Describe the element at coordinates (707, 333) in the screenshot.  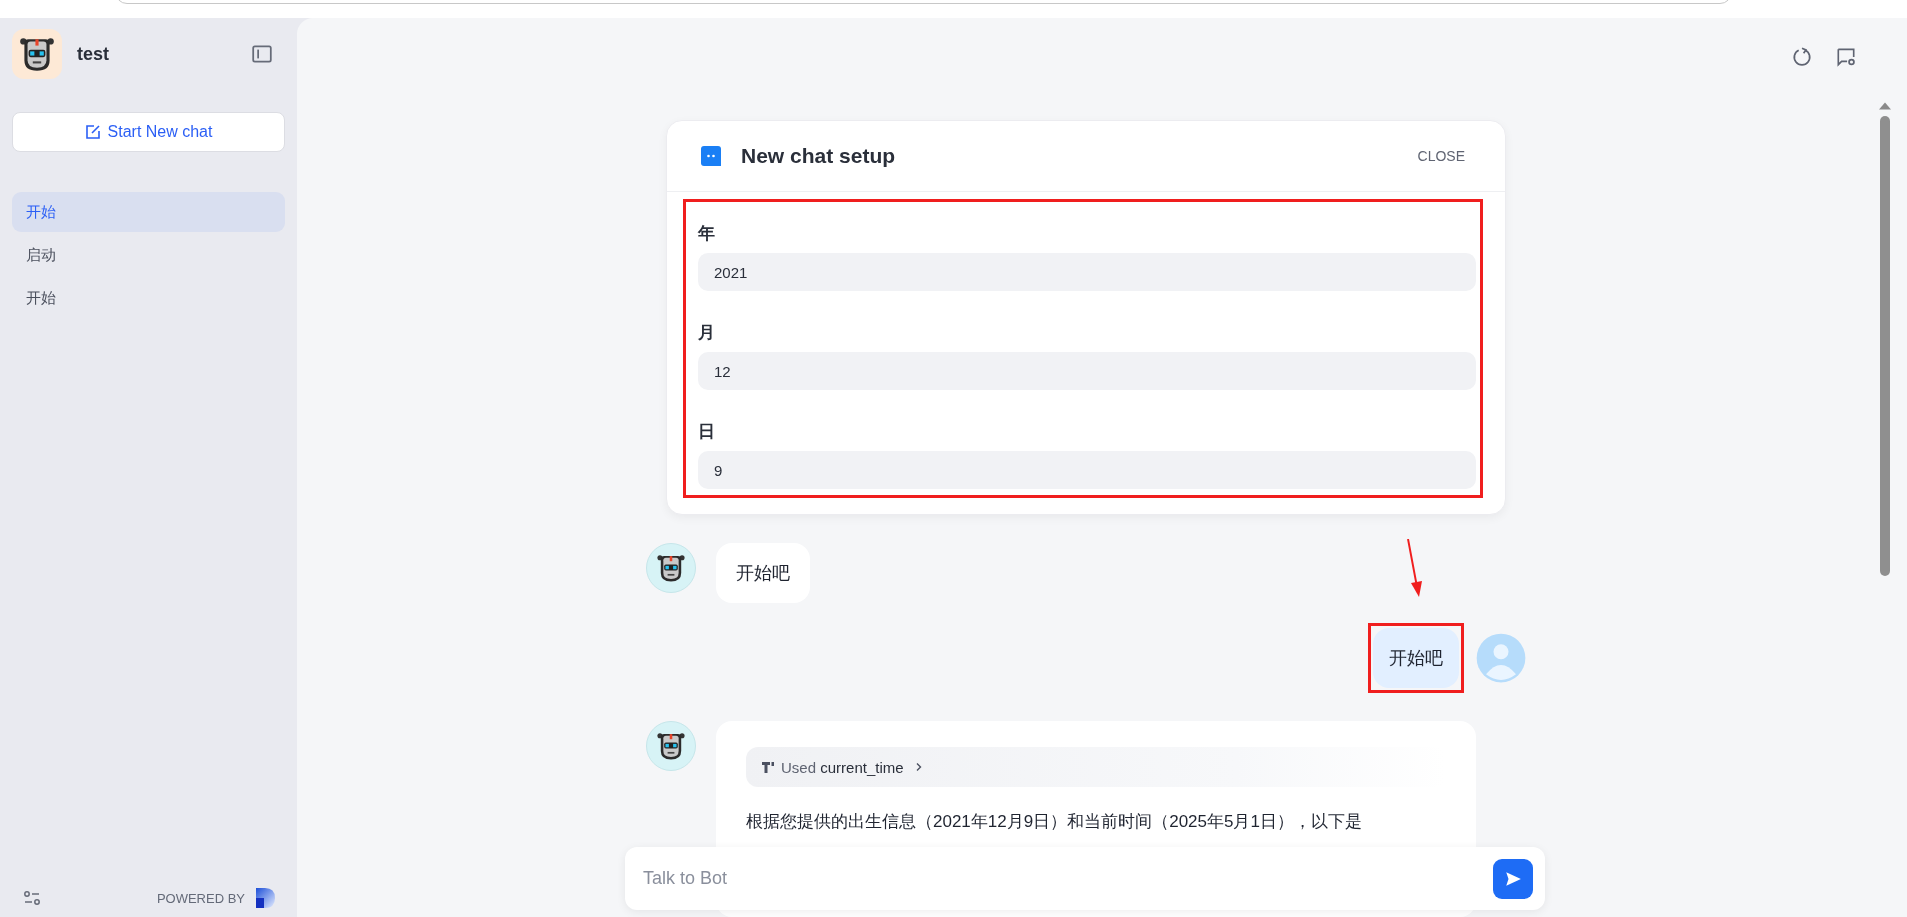
I see `field-label: 月` at that location.